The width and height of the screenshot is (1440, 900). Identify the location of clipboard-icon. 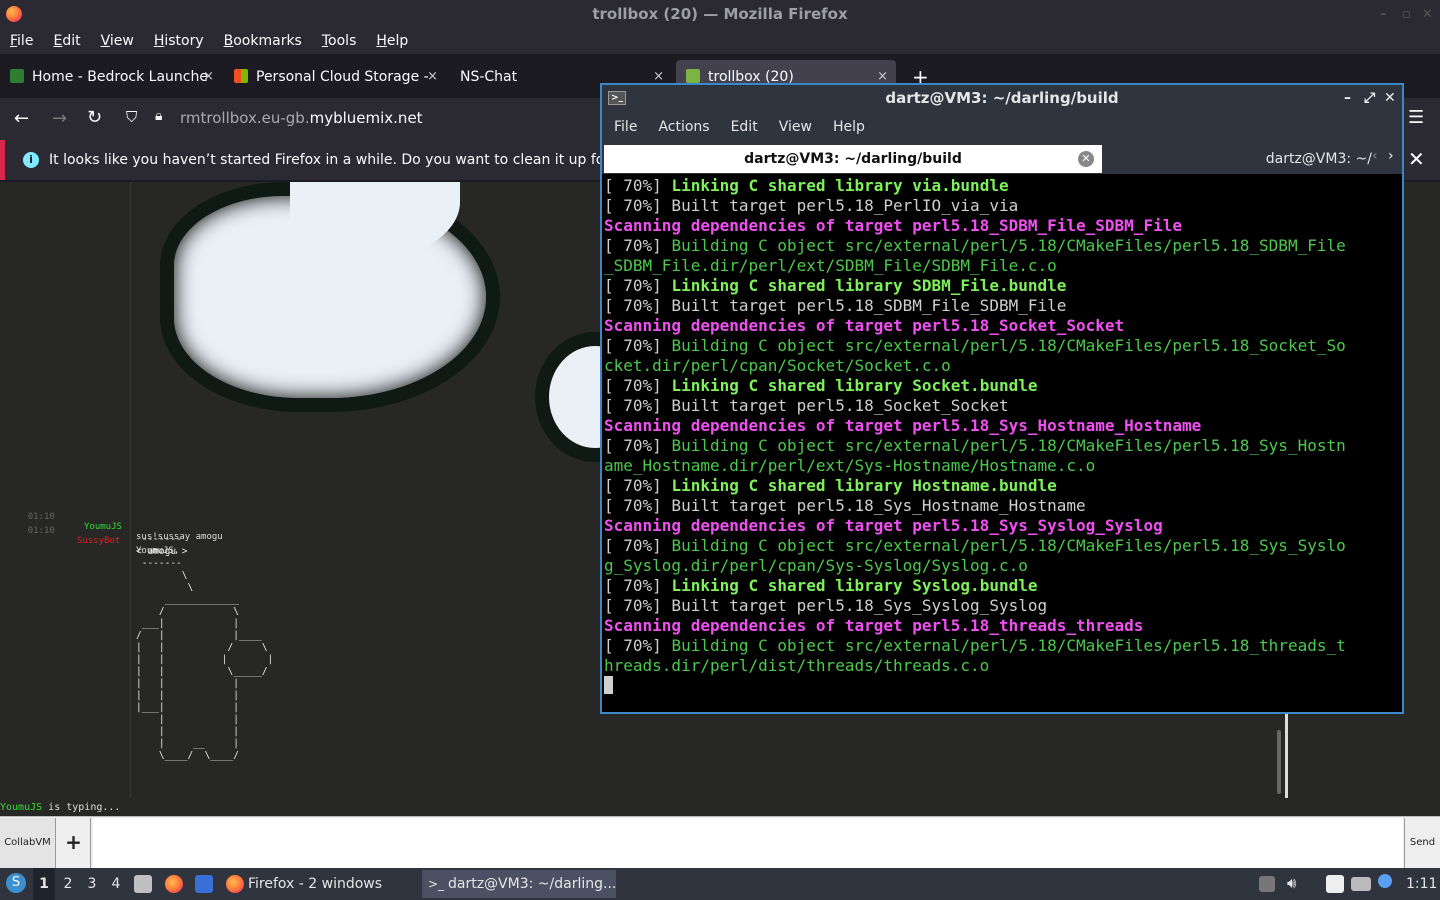
(1335, 884).